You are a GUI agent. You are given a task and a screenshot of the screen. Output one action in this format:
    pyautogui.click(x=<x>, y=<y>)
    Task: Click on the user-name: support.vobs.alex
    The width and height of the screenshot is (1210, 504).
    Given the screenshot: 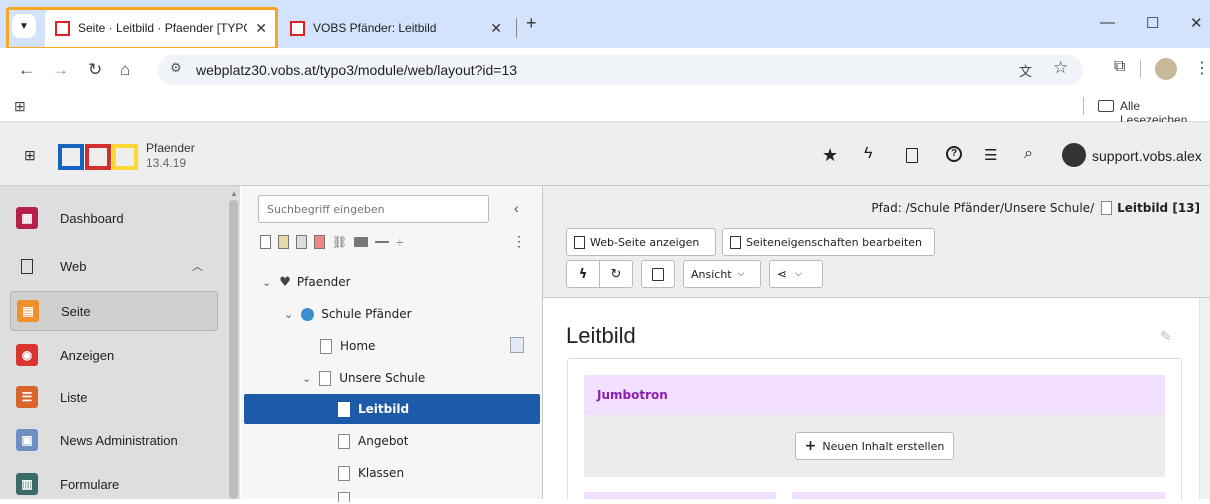 What is the action you would take?
    pyautogui.click(x=1147, y=156)
    